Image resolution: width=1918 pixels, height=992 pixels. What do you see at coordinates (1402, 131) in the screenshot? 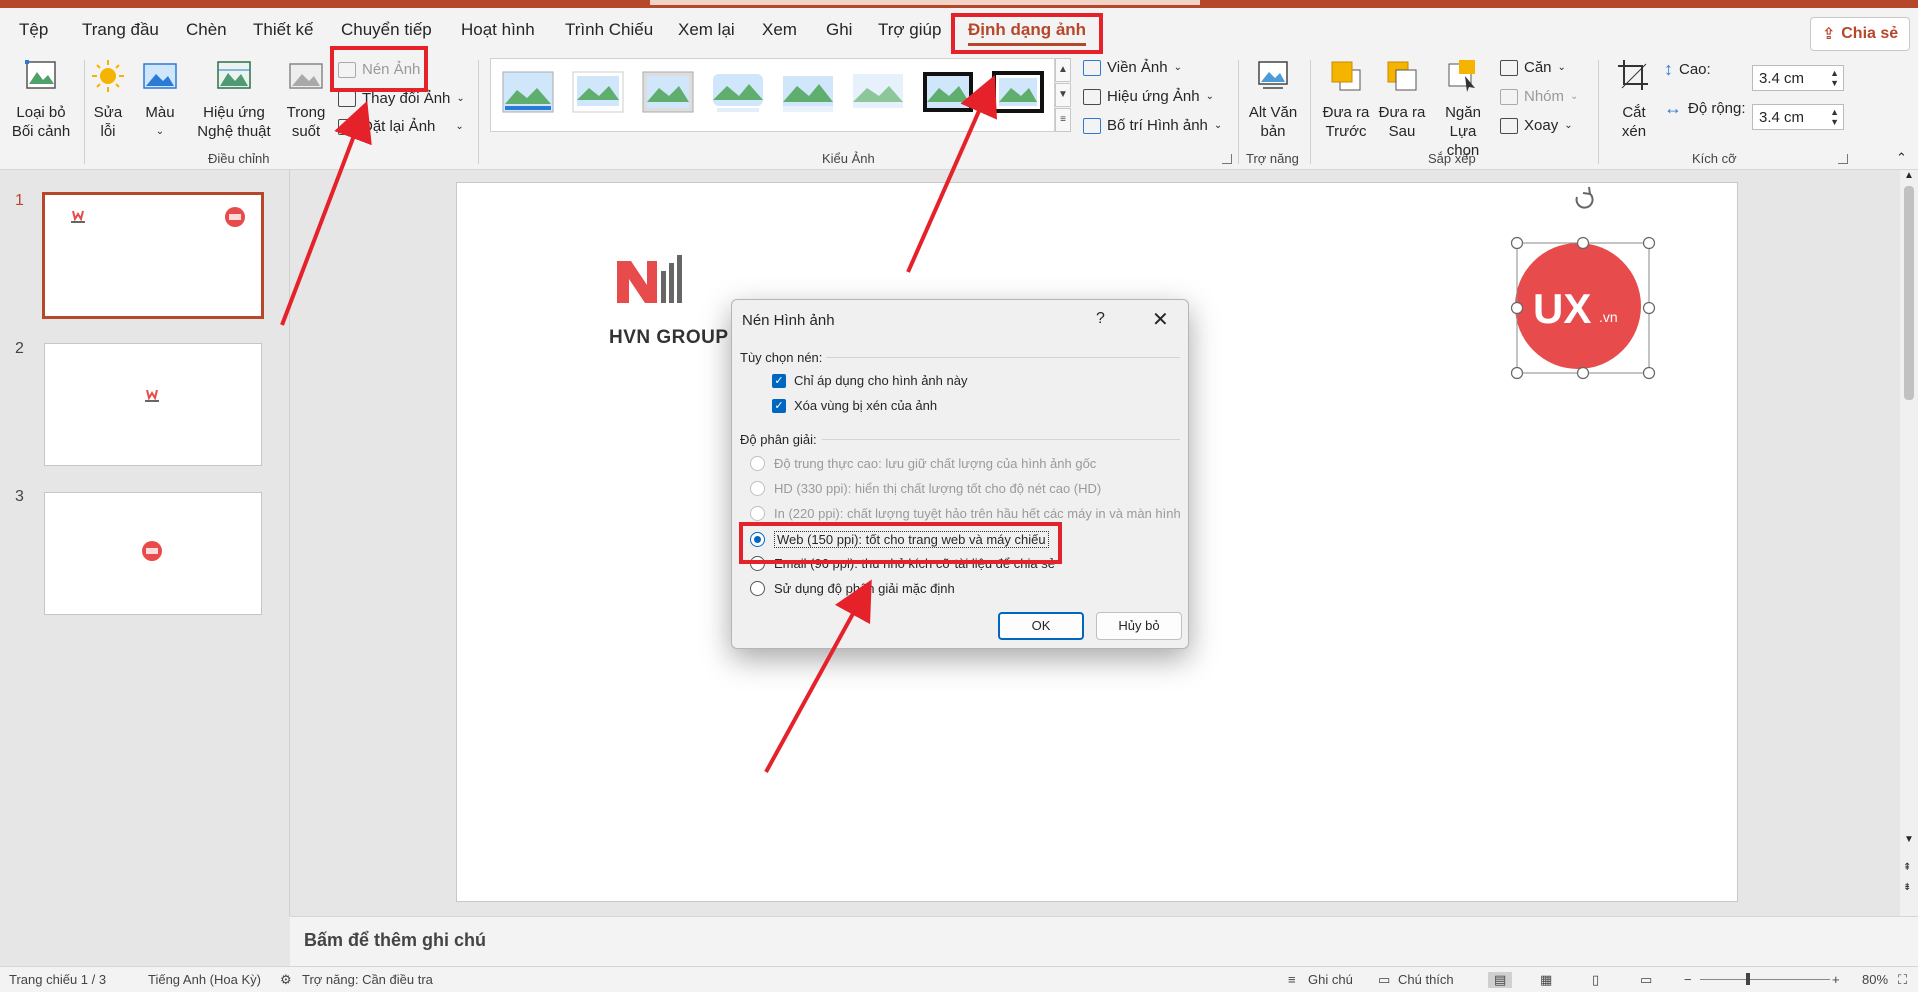
I see `send-backward-label-2: Sau` at bounding box center [1402, 131].